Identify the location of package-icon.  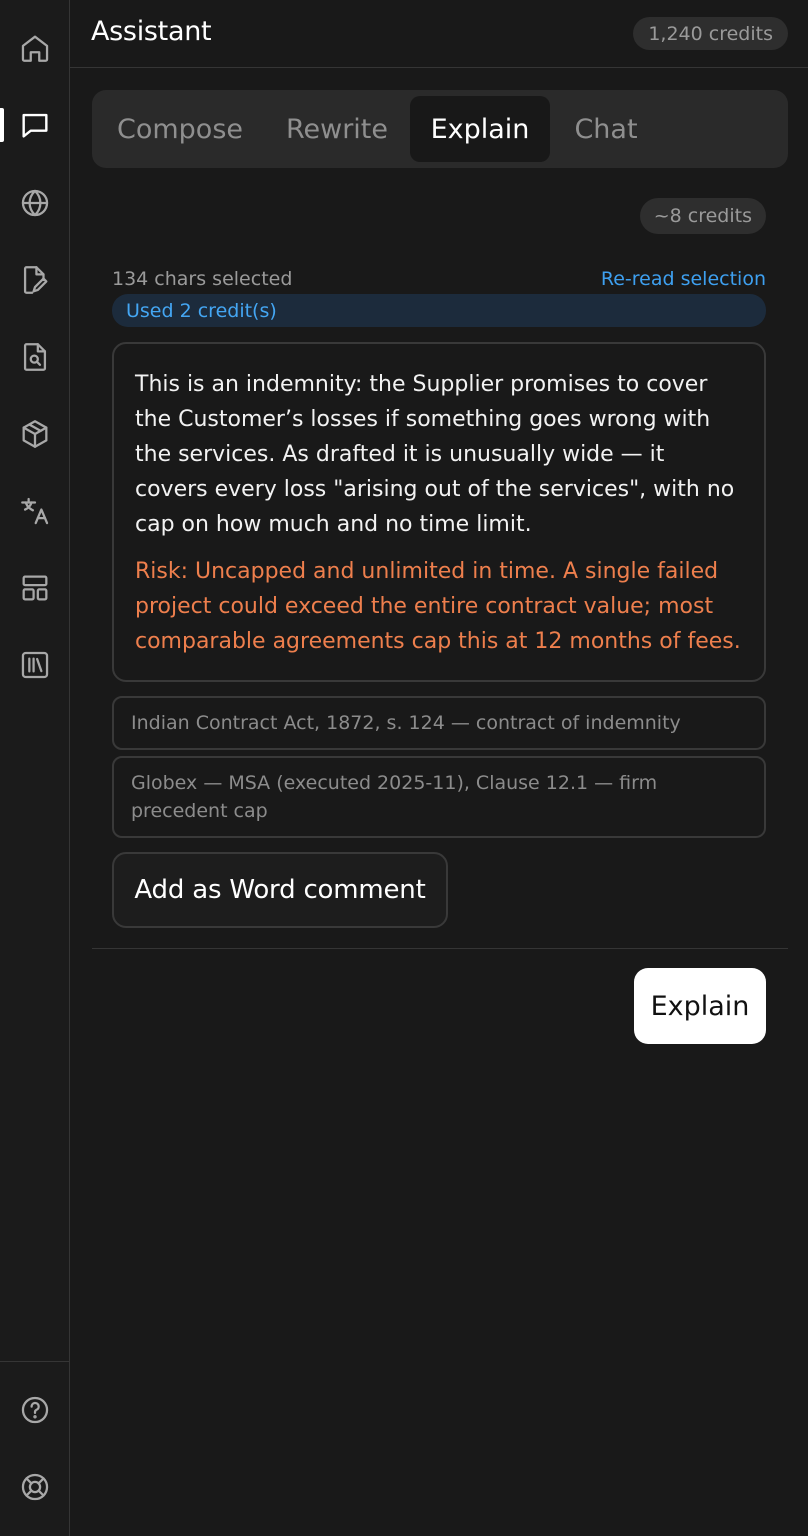
(34, 434).